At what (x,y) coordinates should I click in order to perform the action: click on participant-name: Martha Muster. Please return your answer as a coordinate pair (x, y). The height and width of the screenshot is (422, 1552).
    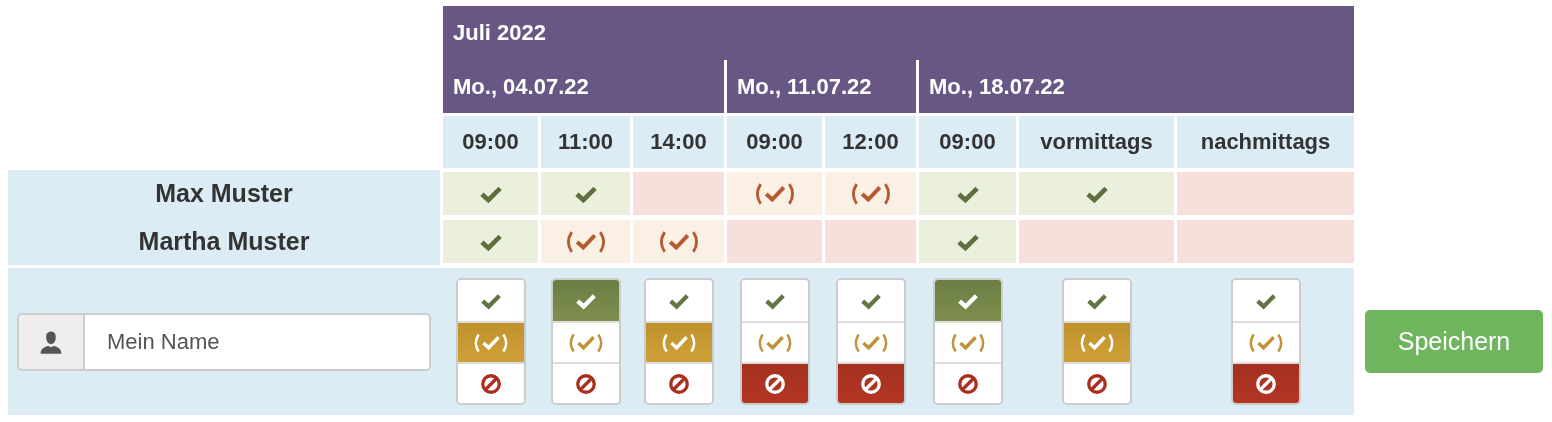
    Looking at the image, I should click on (224, 241).